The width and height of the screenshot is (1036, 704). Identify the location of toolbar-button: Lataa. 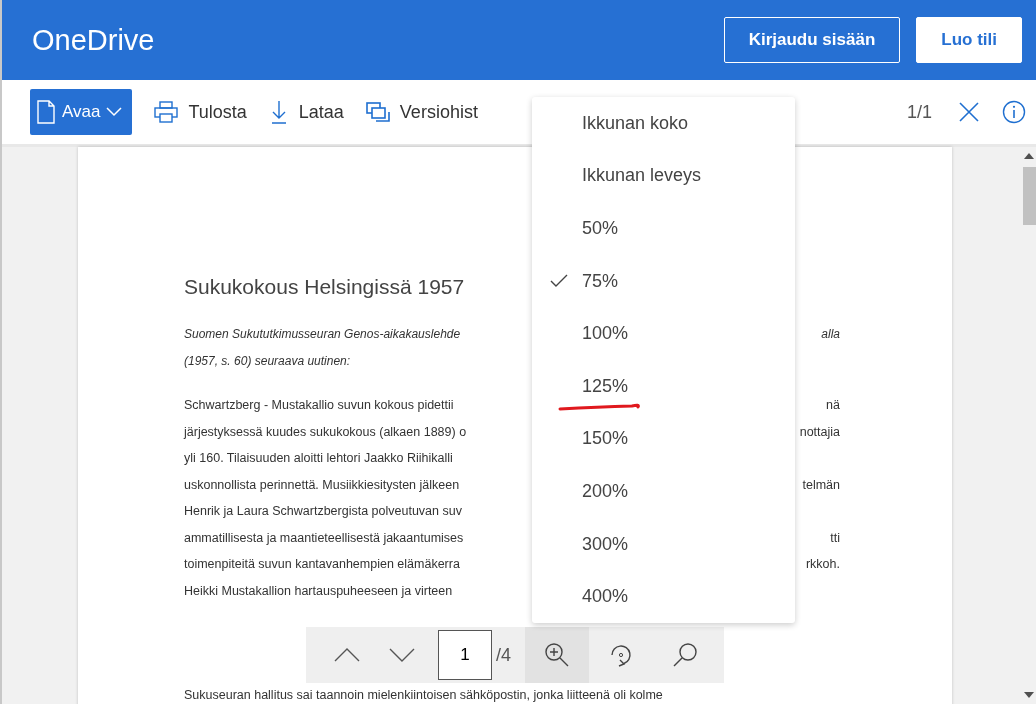
(306, 112).